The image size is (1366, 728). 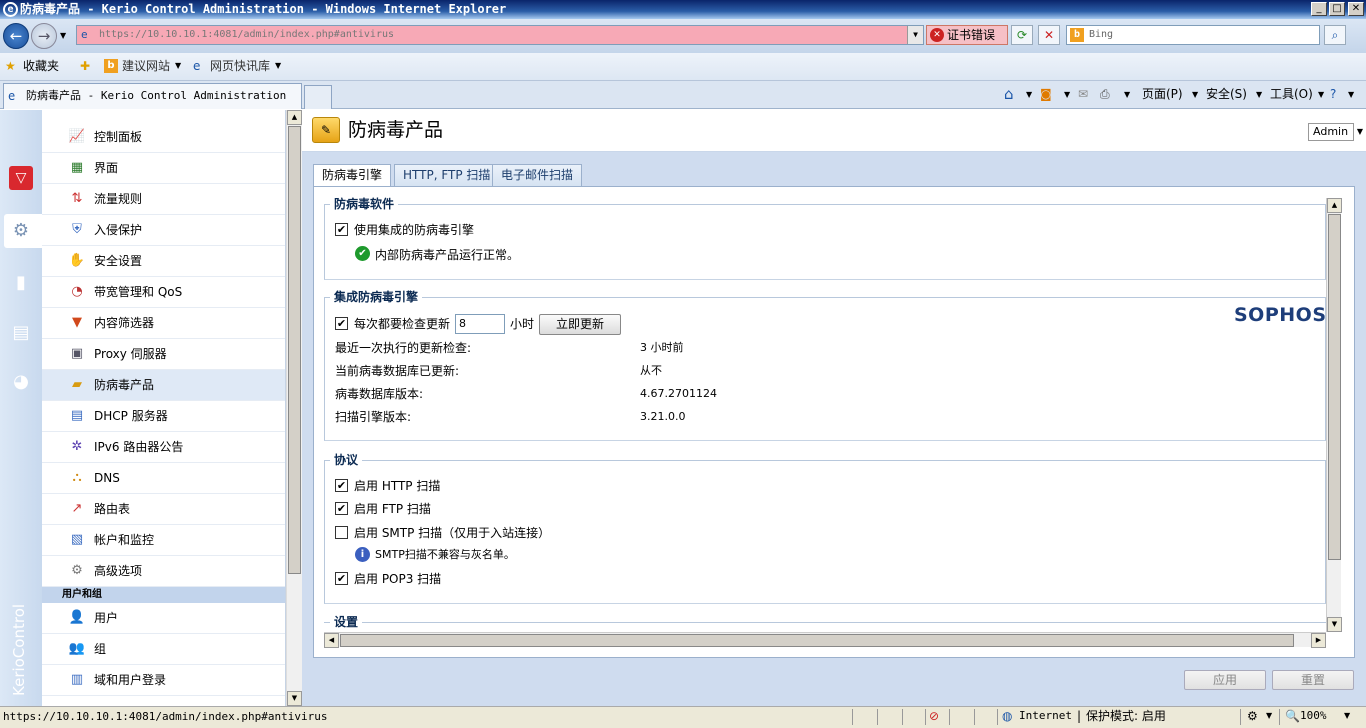 What do you see at coordinates (163, 292) in the screenshot?
I see `menu-item-bandwidth: ◔ 带宽管理和 QoS` at bounding box center [163, 292].